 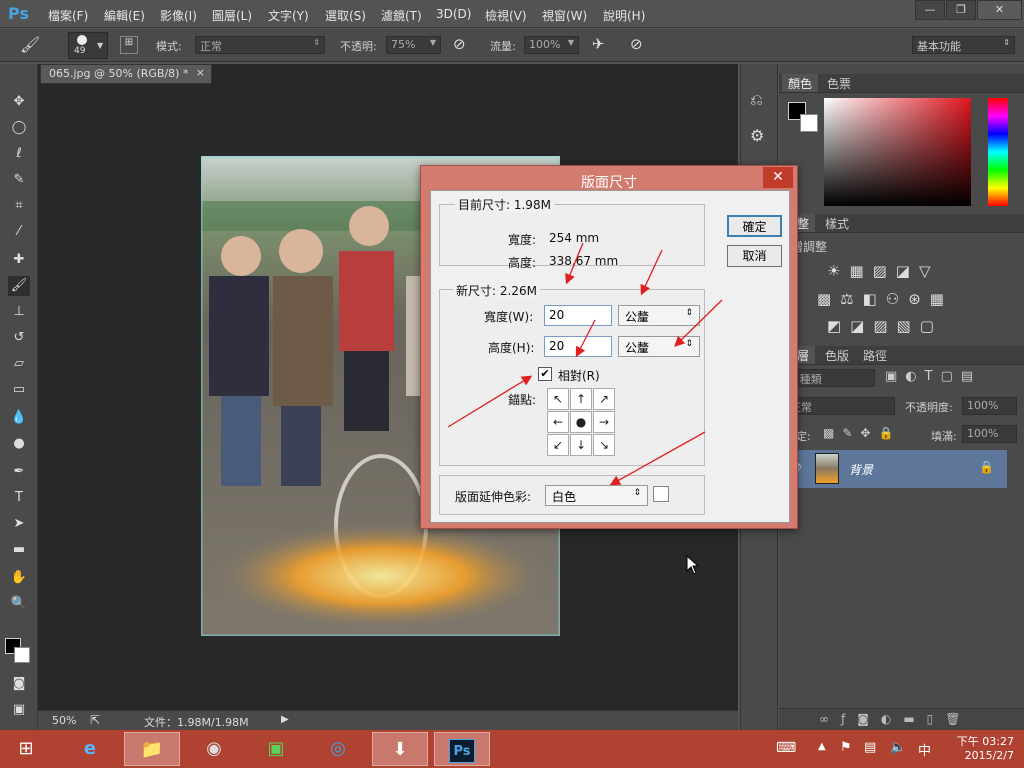 I want to click on cancel-button: 取消, so click(x=754, y=256).